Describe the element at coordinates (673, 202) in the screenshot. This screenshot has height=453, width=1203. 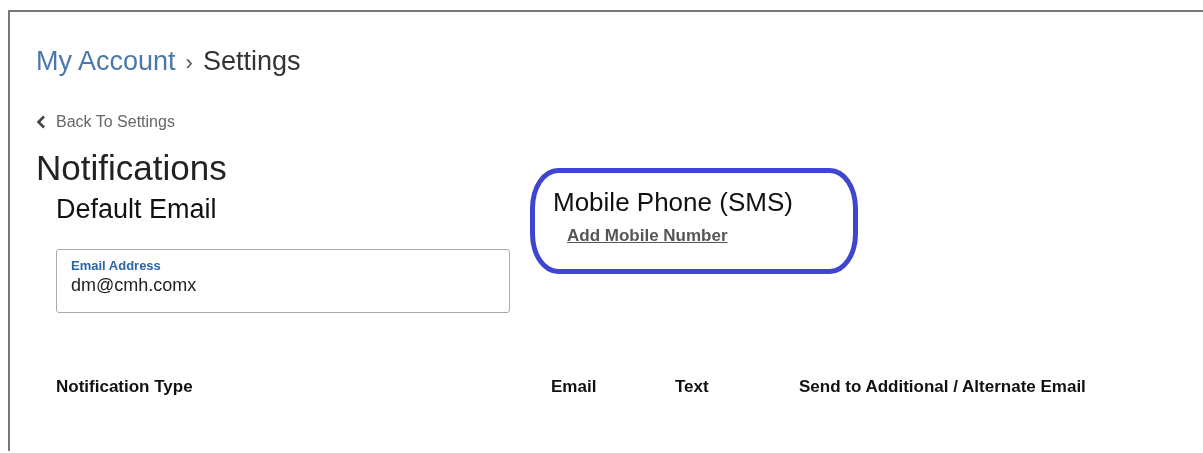
I see `section-heading: Mobile Phone (SMS)` at that location.